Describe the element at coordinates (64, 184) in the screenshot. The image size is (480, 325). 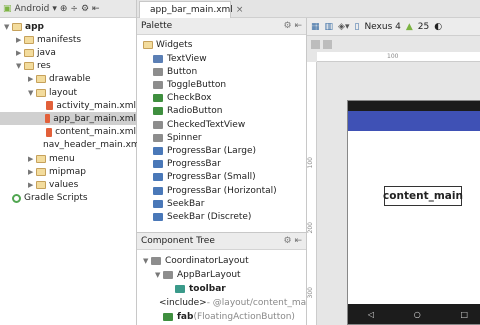
I see `project-tree-label: values` at that location.